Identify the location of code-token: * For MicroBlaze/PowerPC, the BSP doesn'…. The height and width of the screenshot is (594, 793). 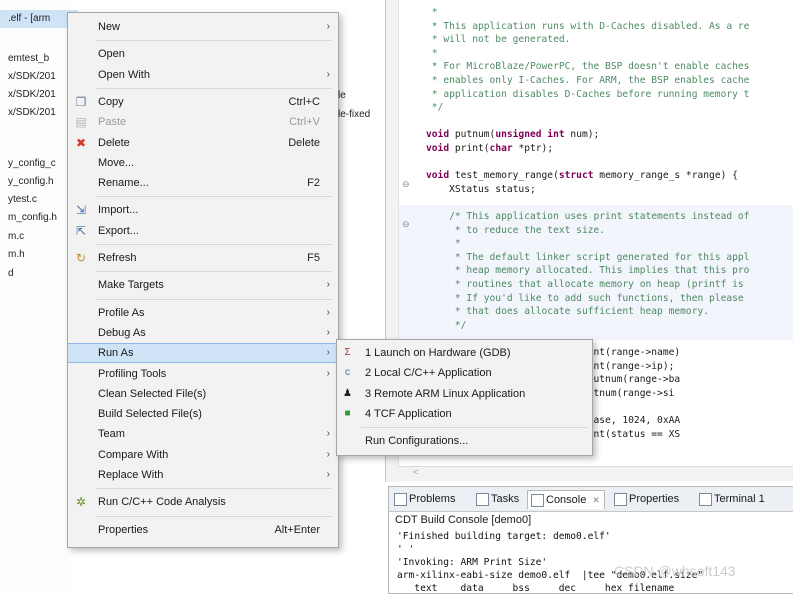
(588, 67).